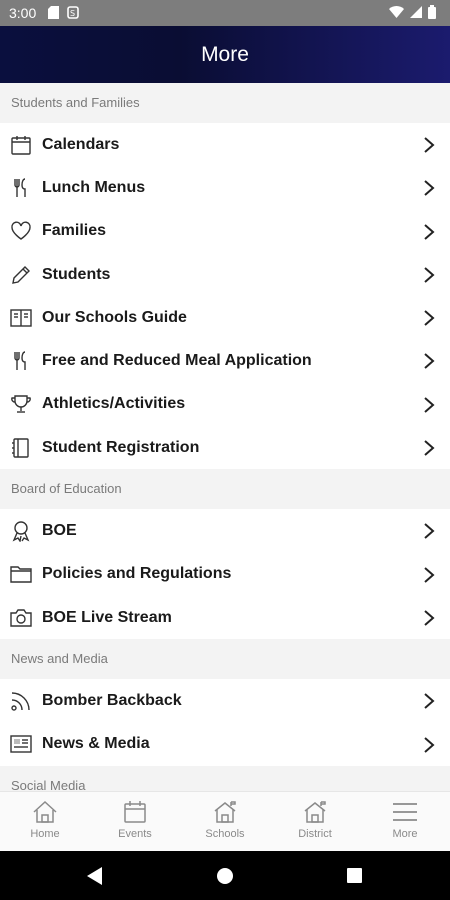 Image resolution: width=450 pixels, height=900 pixels. I want to click on status-time: 3:00, so click(23, 13).